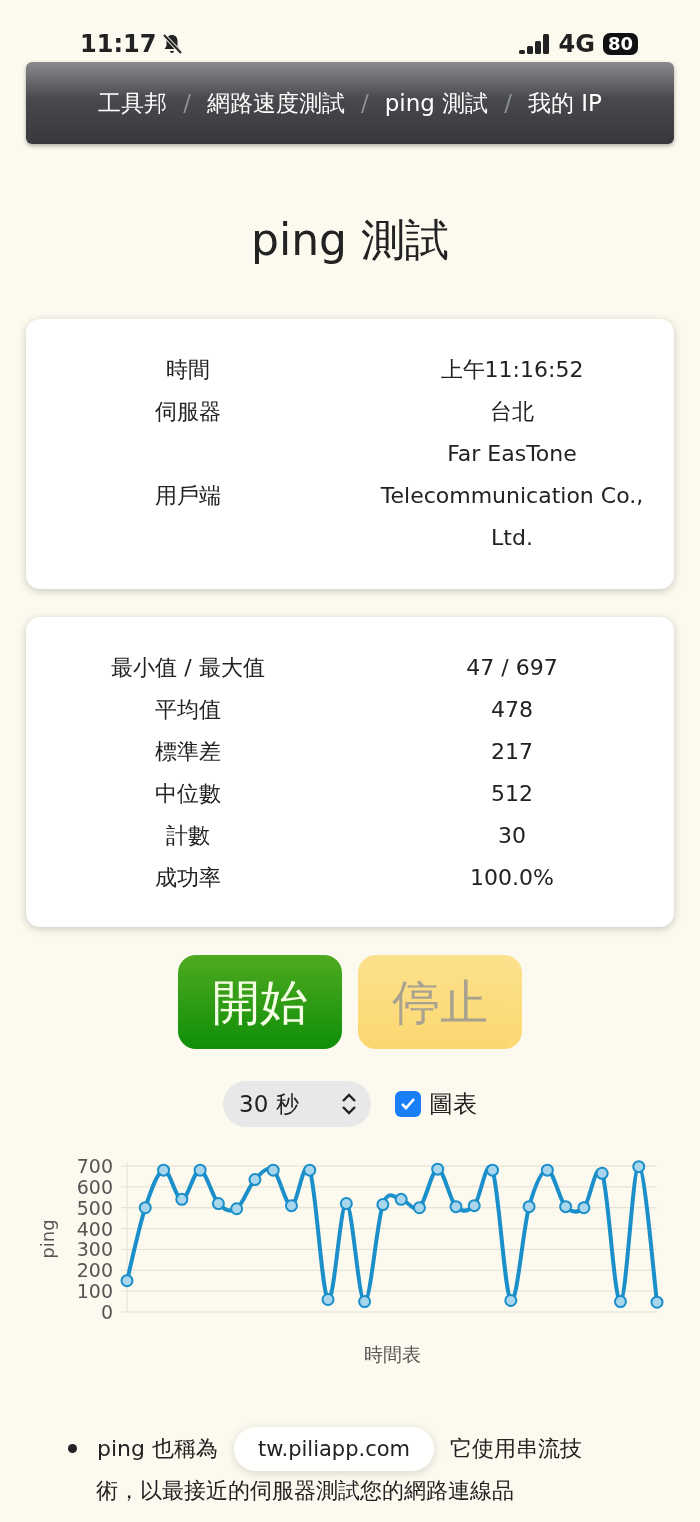 The width and height of the screenshot is (700, 1522). Describe the element at coordinates (512, 495) in the screenshot. I see `info-value: Far EasTone Telecommunication Co., Ltd.` at that location.